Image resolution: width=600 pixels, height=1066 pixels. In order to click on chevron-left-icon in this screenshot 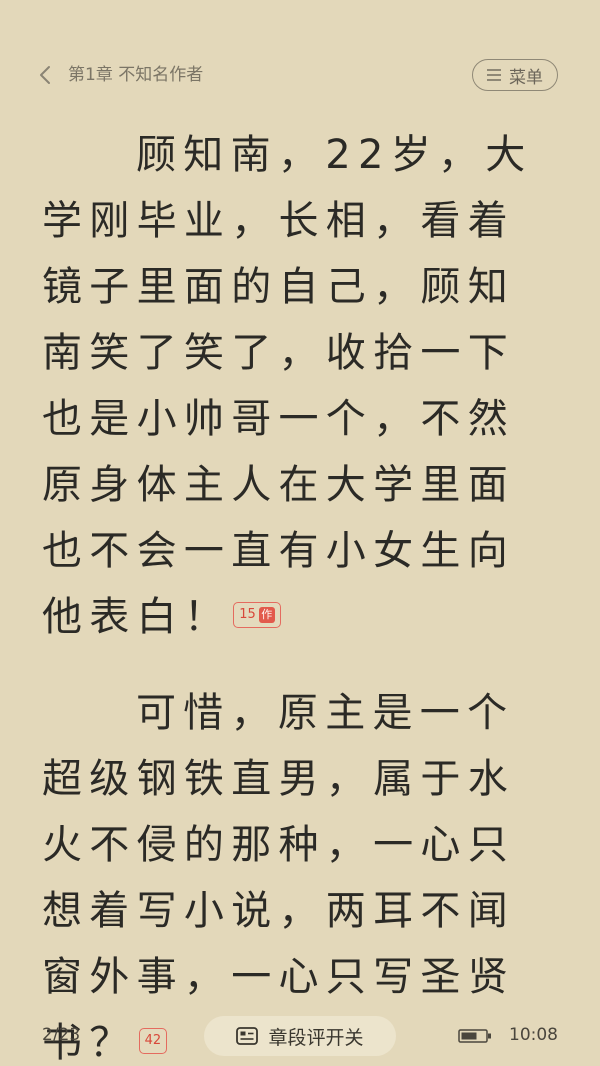, I will do `click(45, 75)`.